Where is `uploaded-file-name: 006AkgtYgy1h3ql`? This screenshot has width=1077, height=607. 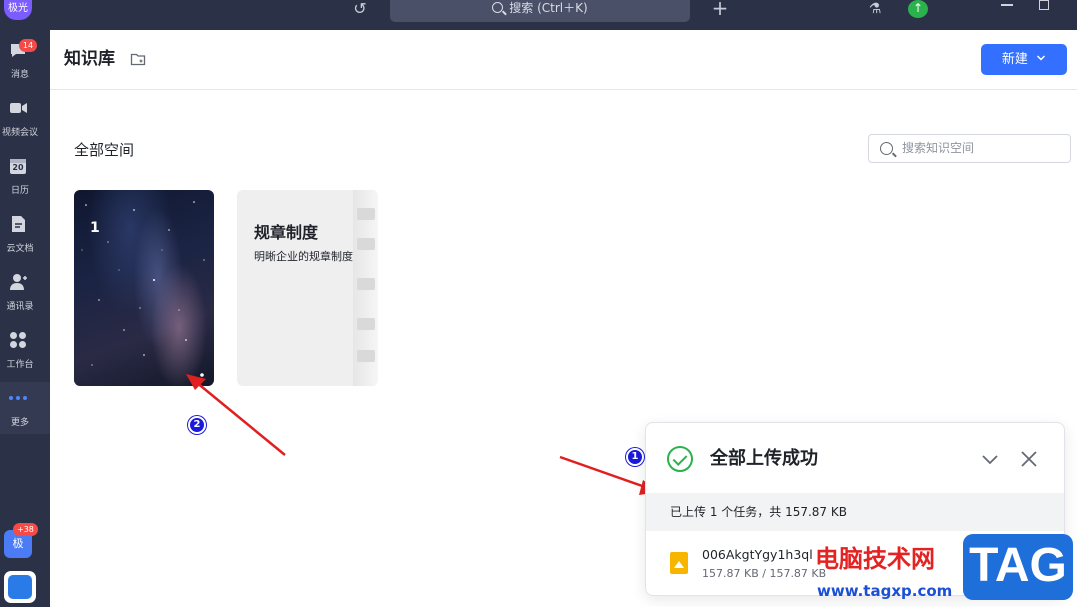 uploaded-file-name: 006AkgtYgy1h3ql is located at coordinates (757, 555).